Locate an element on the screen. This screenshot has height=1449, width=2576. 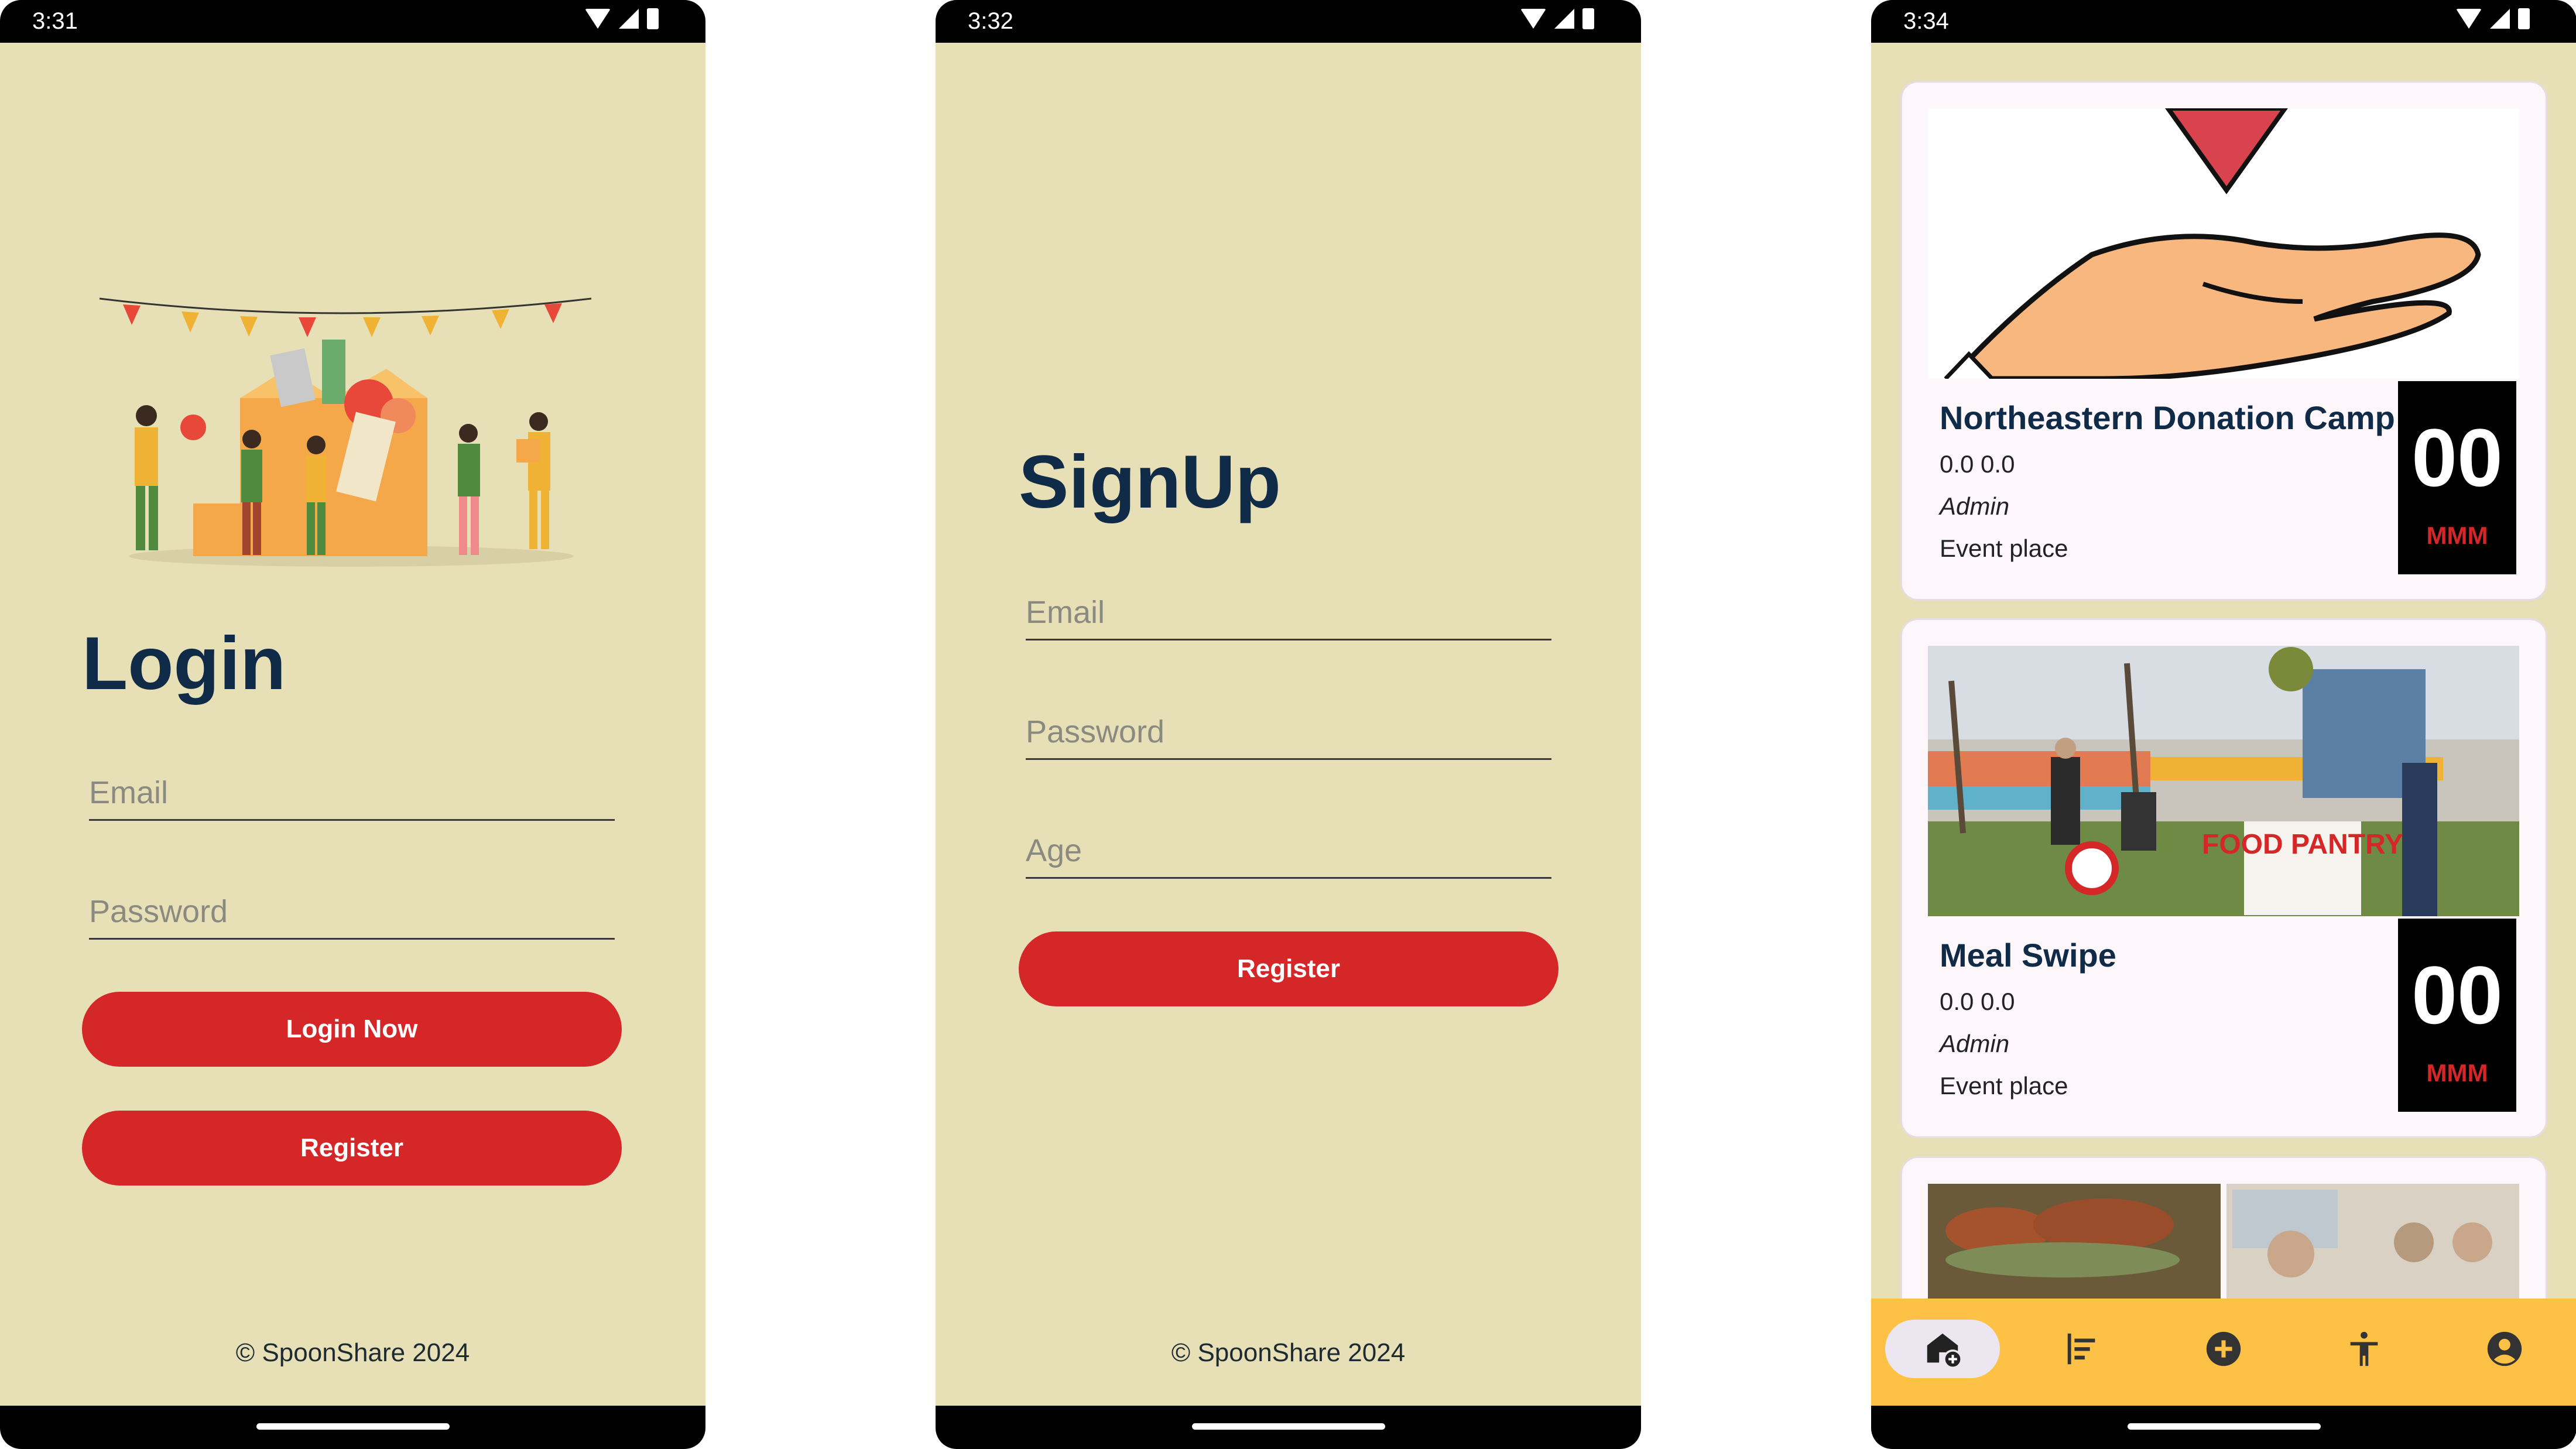
status-bar: 3:34 is located at coordinates (2223, 22).